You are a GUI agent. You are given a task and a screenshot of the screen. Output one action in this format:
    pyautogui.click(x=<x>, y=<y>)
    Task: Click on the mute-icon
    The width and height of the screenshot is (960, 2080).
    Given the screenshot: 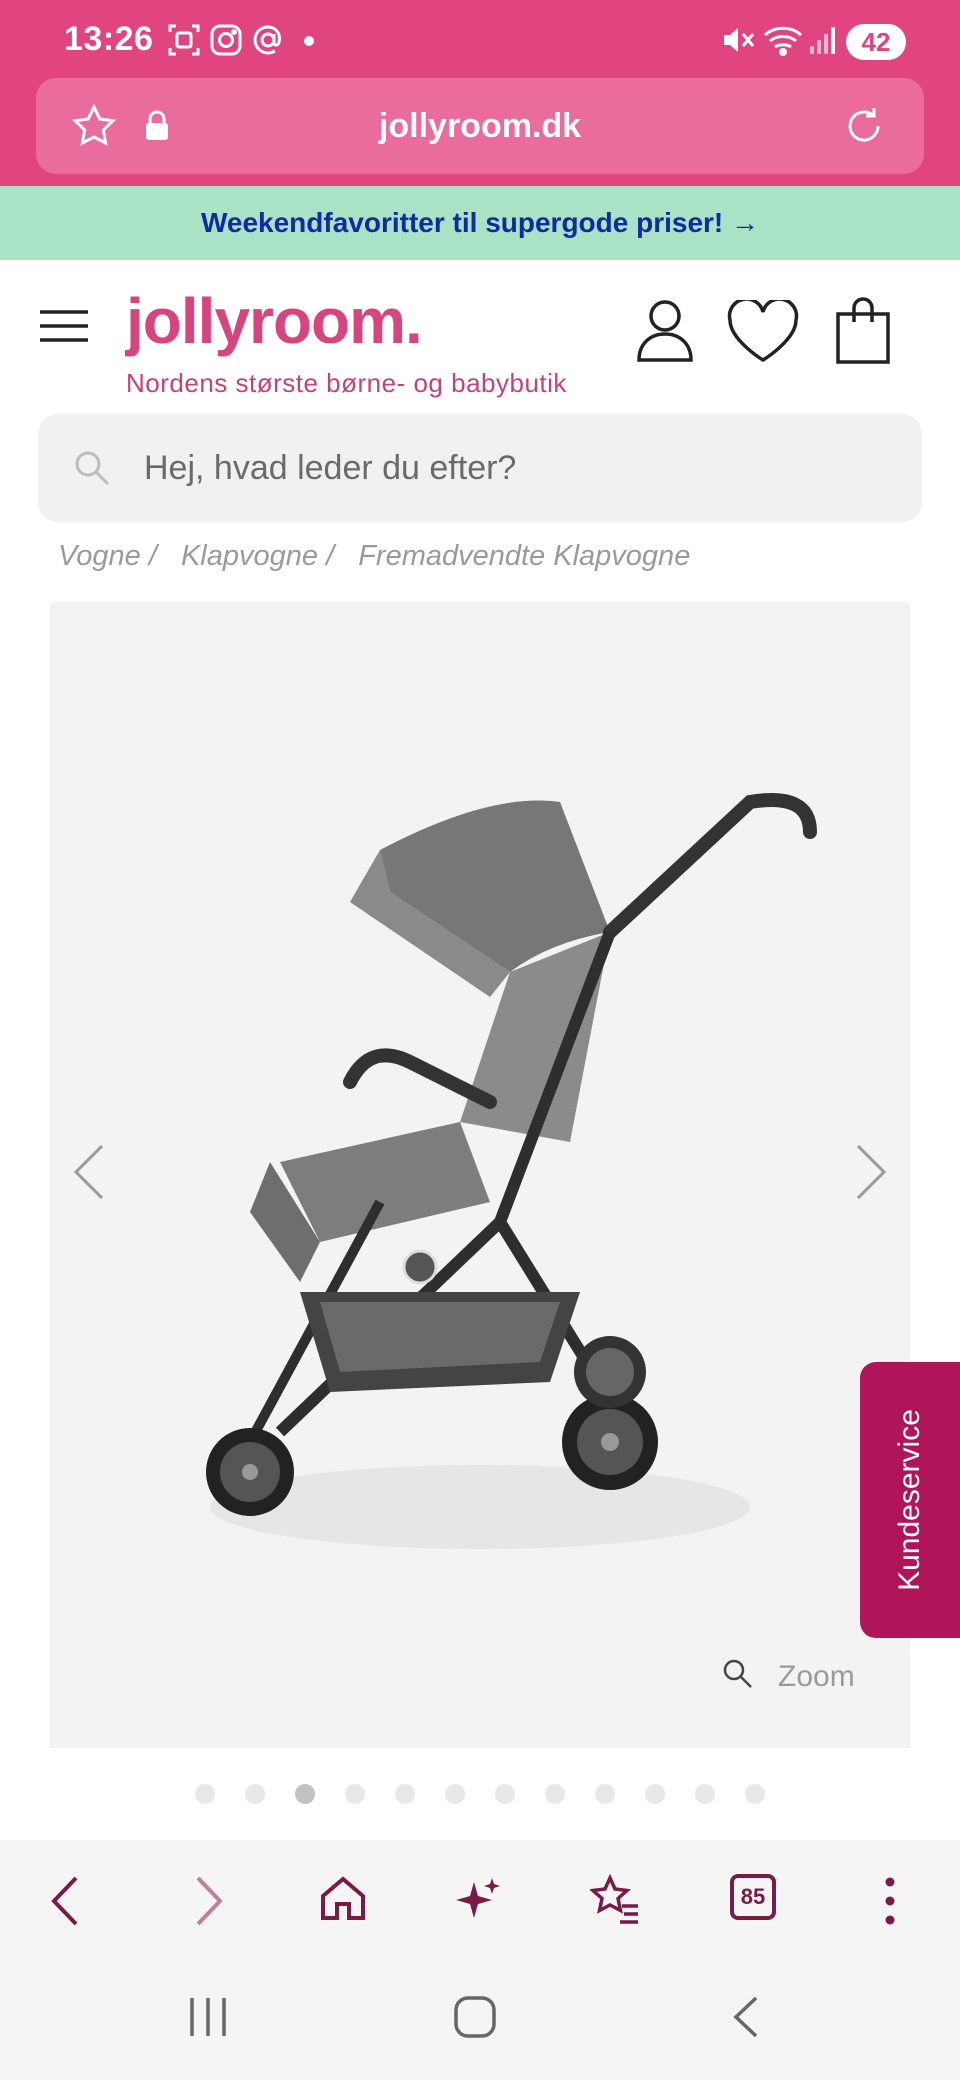 What is the action you would take?
    pyautogui.click(x=739, y=40)
    